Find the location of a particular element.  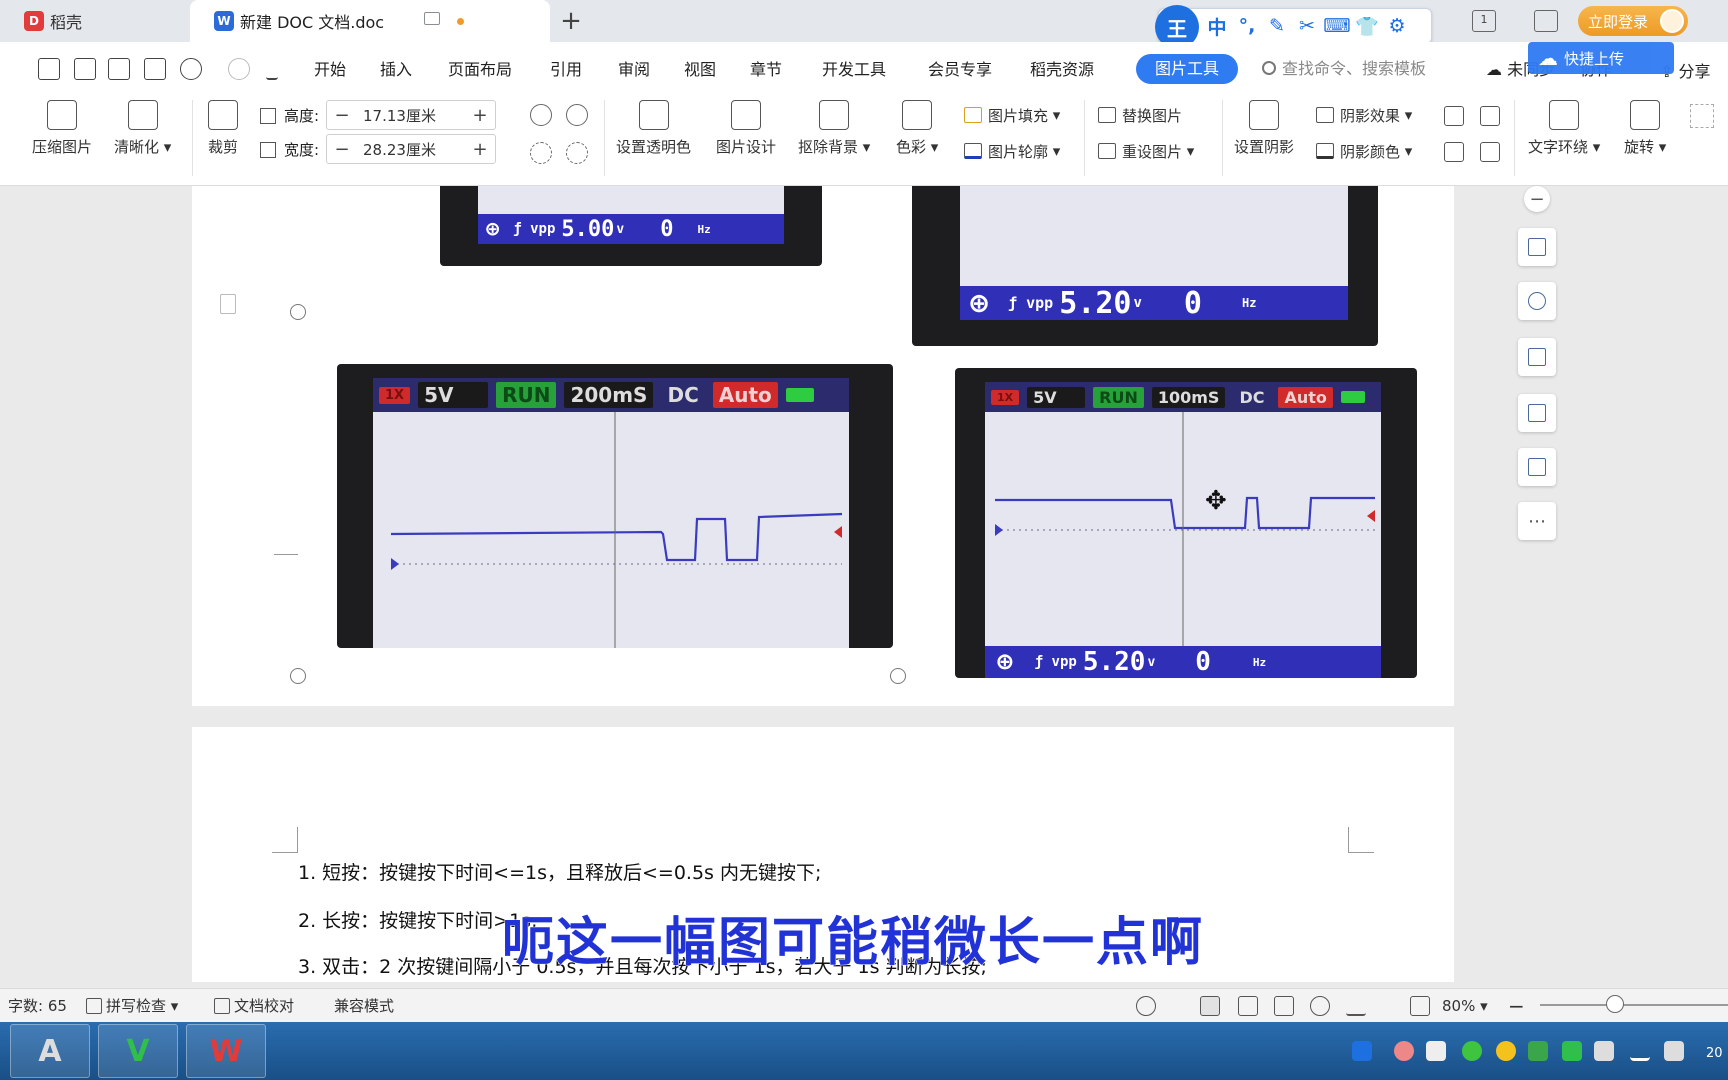

flower-tray-icon is located at coordinates (1404, 1051).